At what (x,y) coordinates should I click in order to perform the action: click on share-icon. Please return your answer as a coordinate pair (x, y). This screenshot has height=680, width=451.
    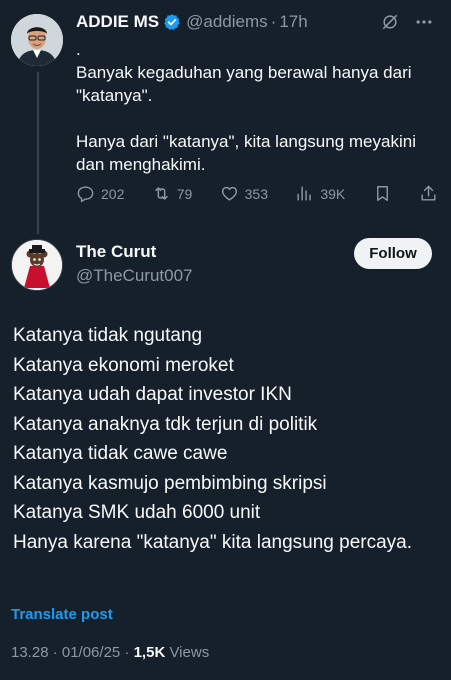
    Looking at the image, I should click on (428, 193).